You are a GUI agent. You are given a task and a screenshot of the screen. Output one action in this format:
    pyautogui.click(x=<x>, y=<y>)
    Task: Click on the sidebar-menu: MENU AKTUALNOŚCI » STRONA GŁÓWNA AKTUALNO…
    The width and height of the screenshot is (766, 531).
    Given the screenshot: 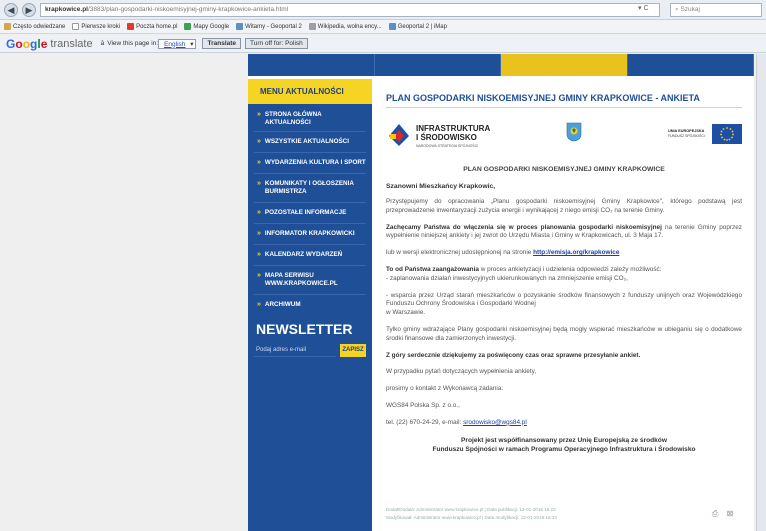 What is the action you would take?
    pyautogui.click(x=310, y=305)
    